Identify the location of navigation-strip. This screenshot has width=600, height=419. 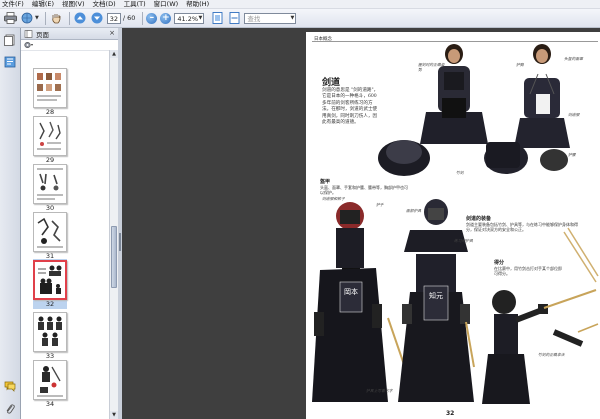
(10, 223).